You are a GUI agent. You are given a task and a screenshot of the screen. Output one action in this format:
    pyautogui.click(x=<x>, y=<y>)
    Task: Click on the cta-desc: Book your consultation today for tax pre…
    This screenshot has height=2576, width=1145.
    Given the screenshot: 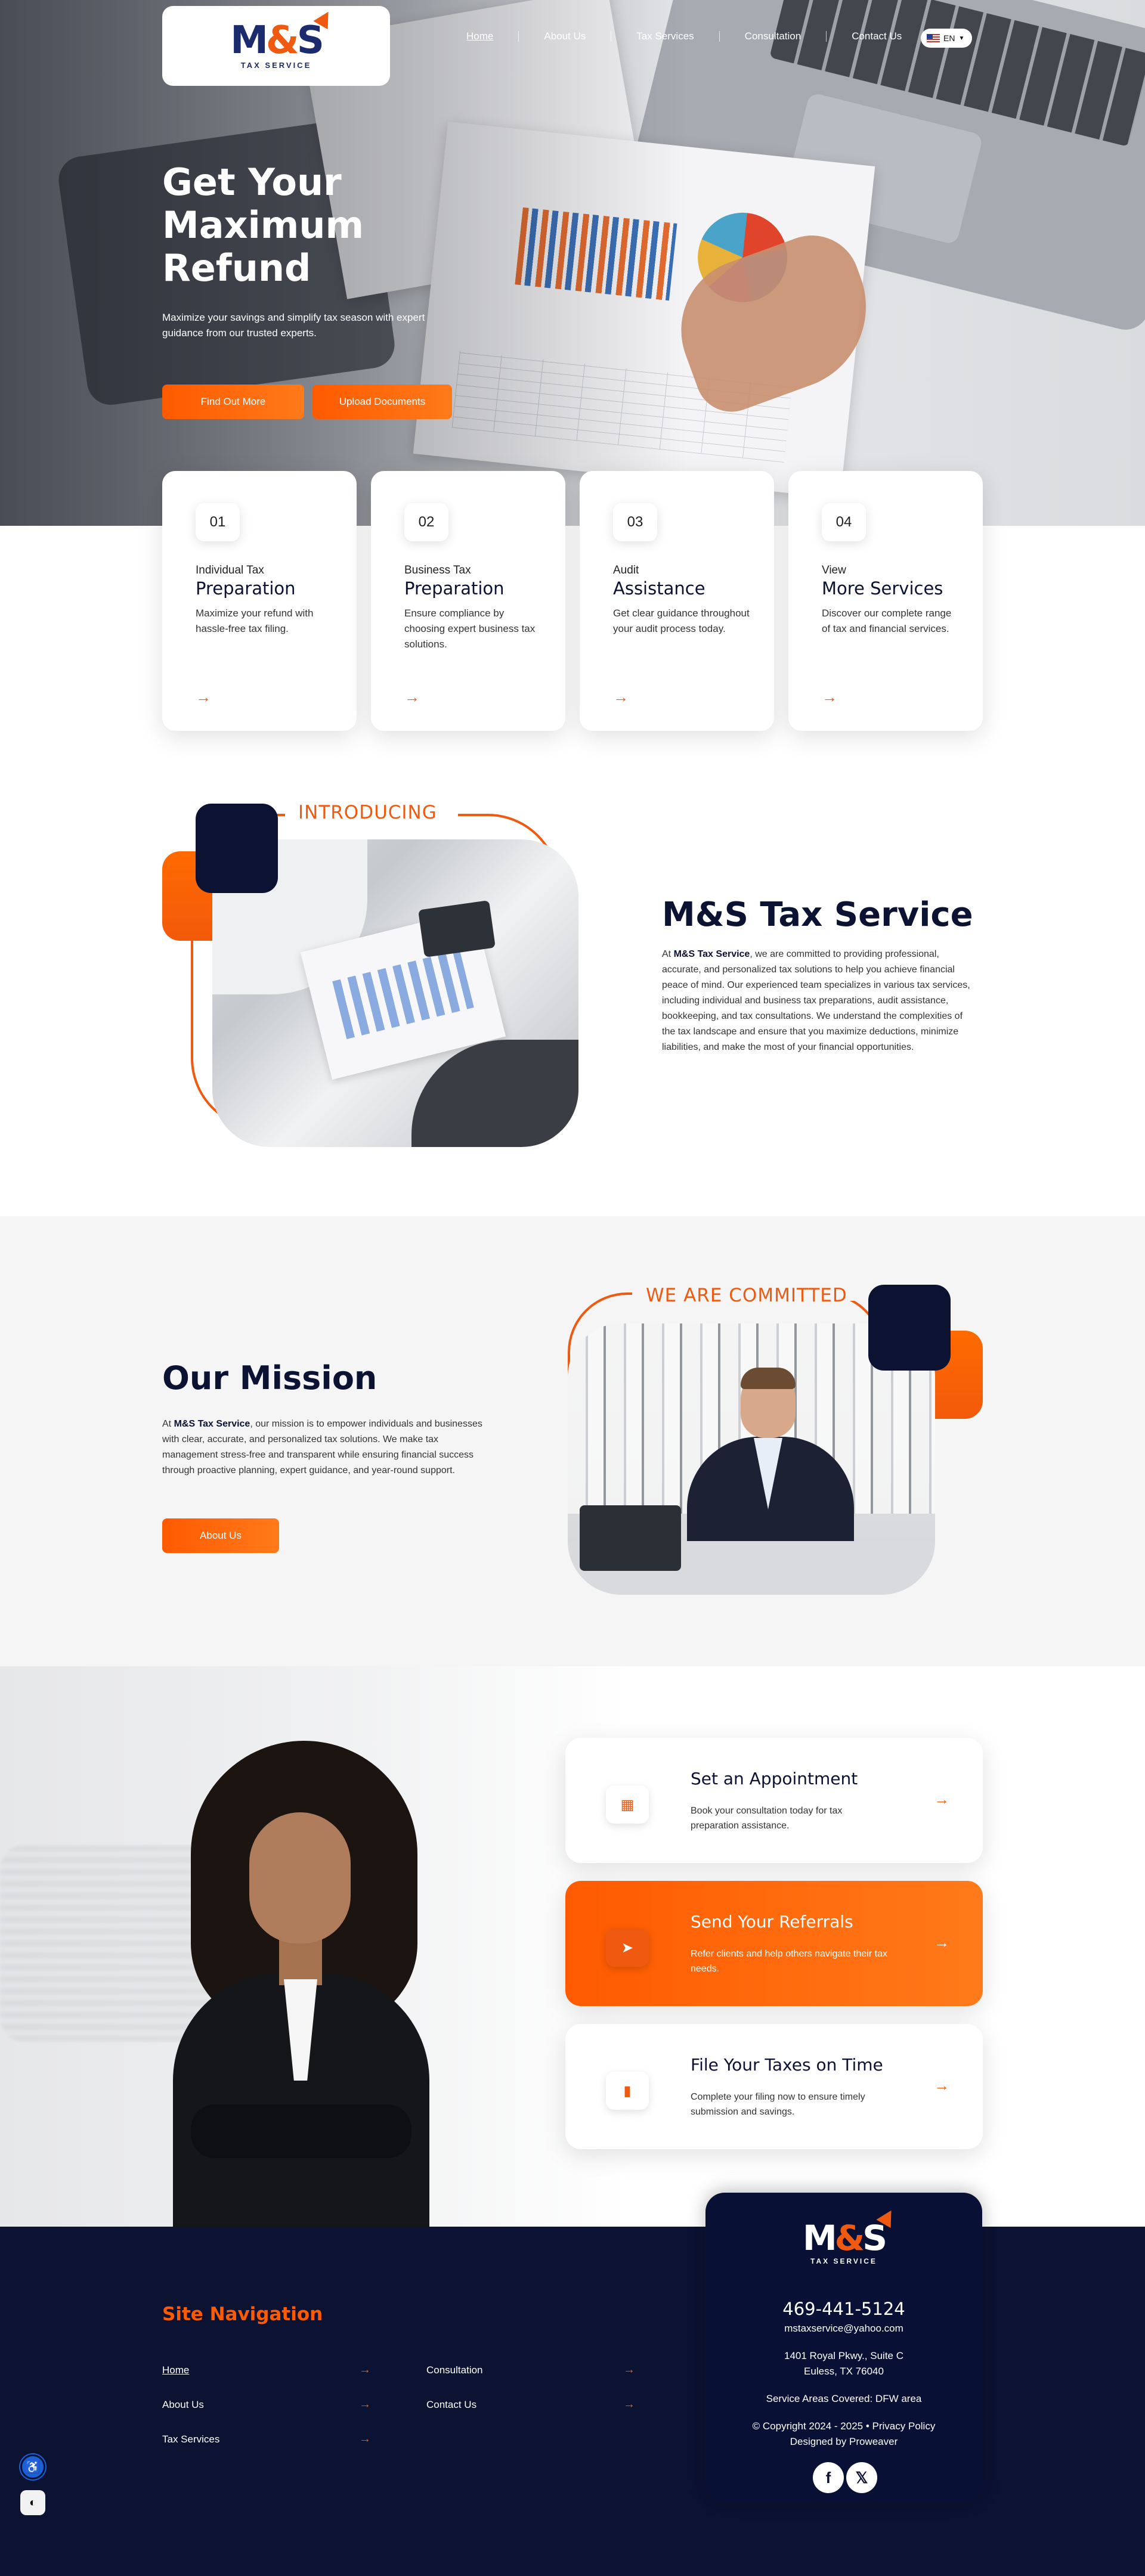 What is the action you would take?
    pyautogui.click(x=767, y=1818)
    